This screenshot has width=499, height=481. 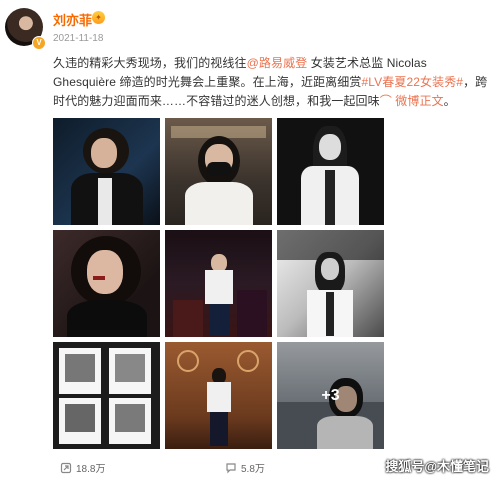 I want to click on more-images-overlay: +3, so click(x=330, y=395).